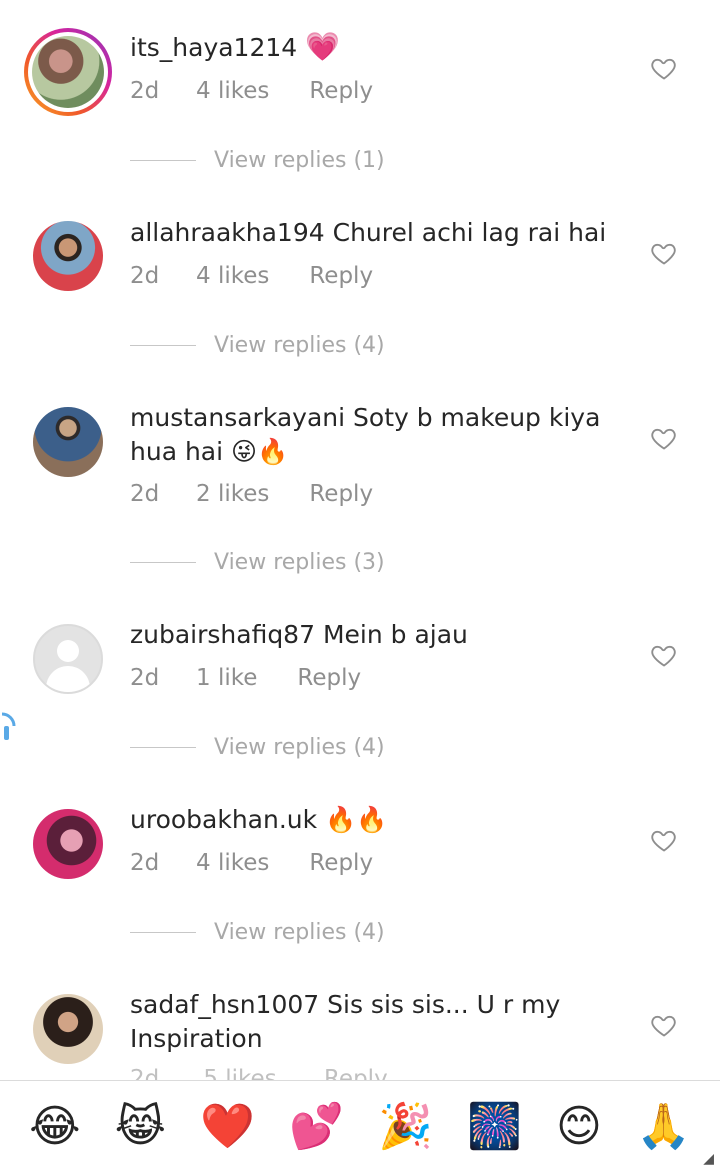 Image resolution: width=720 pixels, height=1171 pixels. What do you see at coordinates (405, 1126) in the screenshot?
I see `emoji-party-popper-icon: 🎉` at bounding box center [405, 1126].